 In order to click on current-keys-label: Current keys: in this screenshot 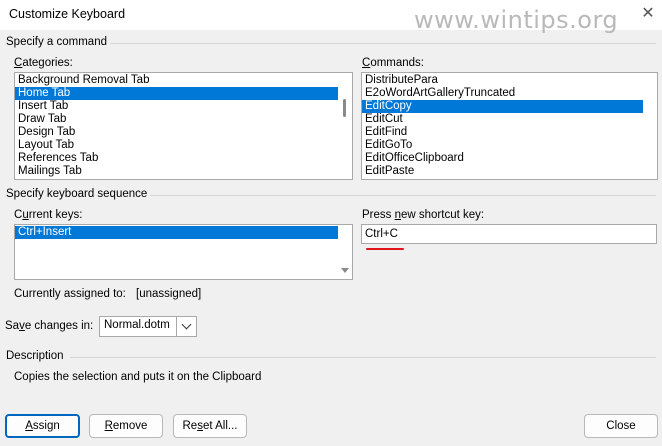, I will do `click(48, 215)`.